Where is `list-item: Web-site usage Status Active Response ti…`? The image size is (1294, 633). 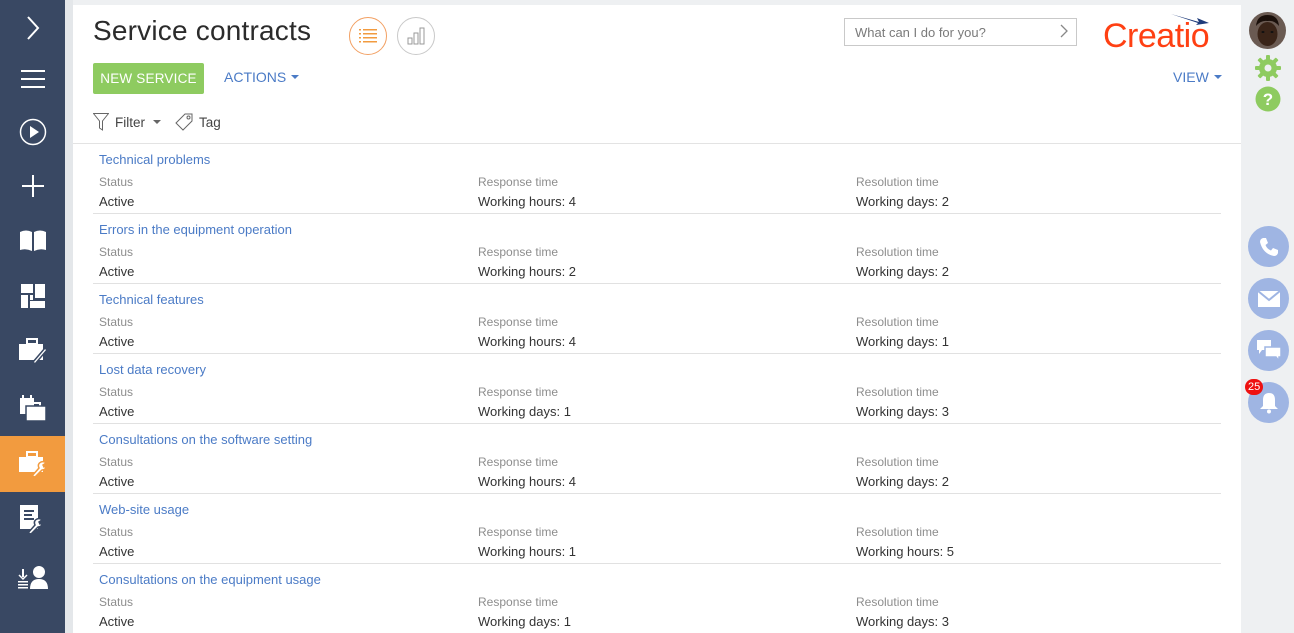 list-item: Web-site usage Status Active Response ti… is located at coordinates (657, 529).